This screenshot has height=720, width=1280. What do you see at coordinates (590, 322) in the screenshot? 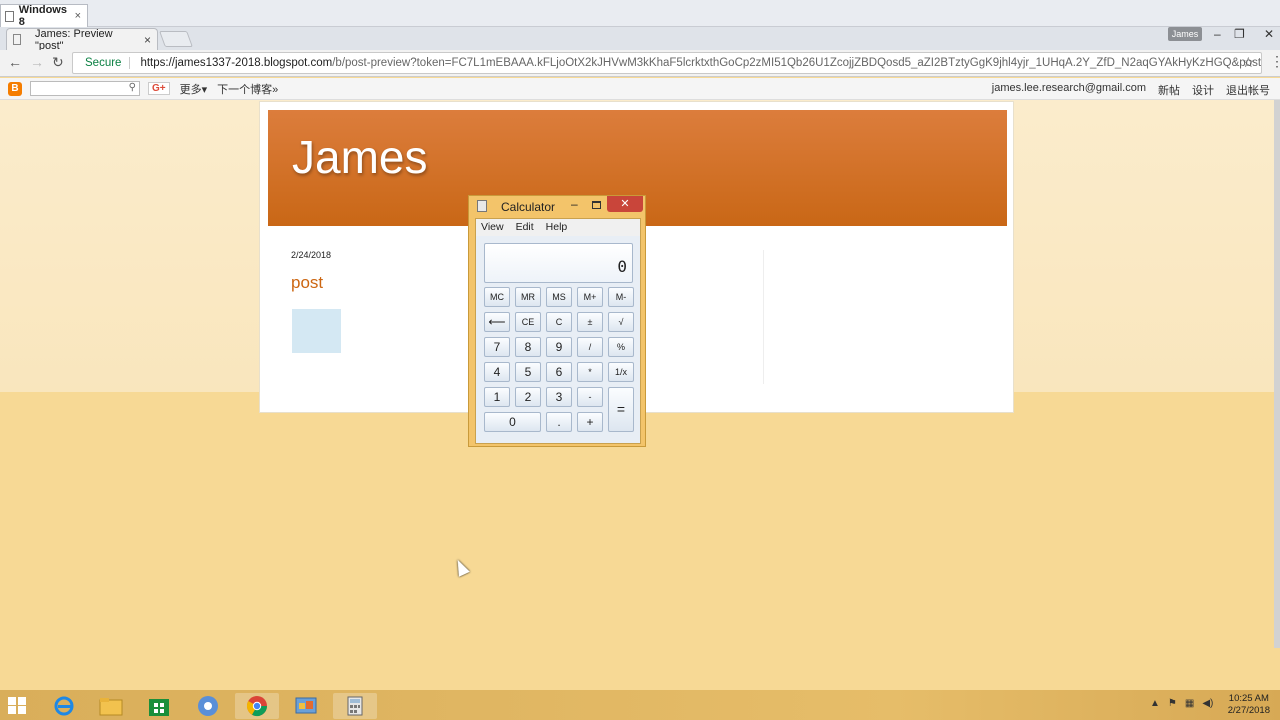
I see `plus-minus-button: ±` at bounding box center [590, 322].